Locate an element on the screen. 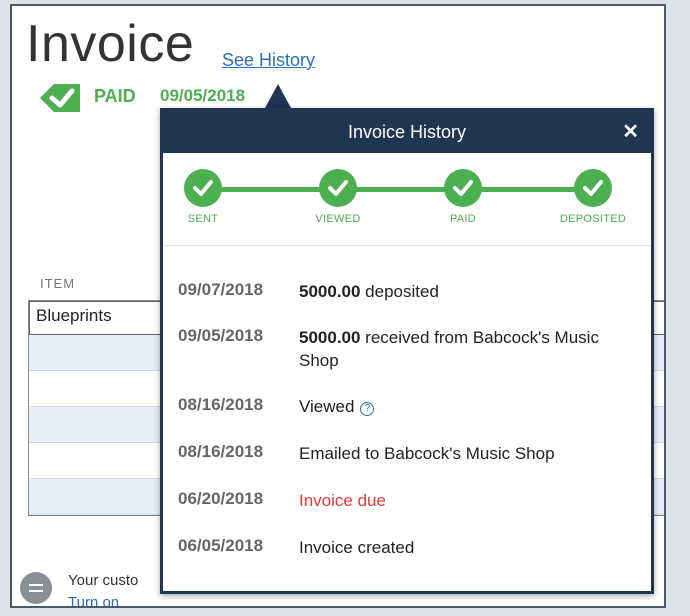 The width and height of the screenshot is (690, 616). popover-header: Invoice History ✕ is located at coordinates (407, 132).